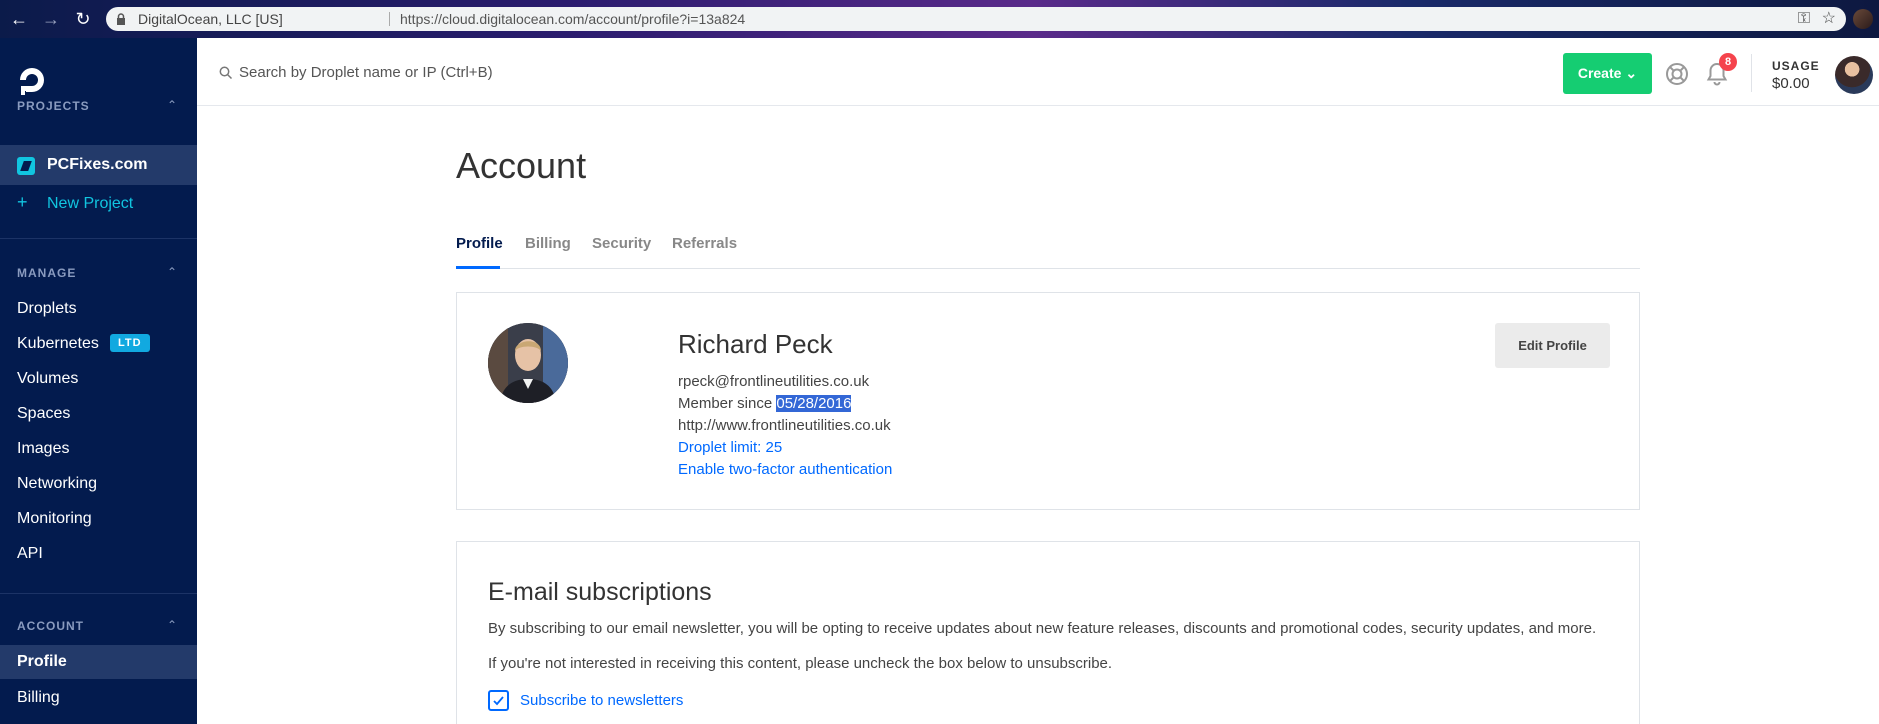 Image resolution: width=1879 pixels, height=724 pixels. What do you see at coordinates (704, 243) in the screenshot?
I see `tab-referrals: Referrals` at bounding box center [704, 243].